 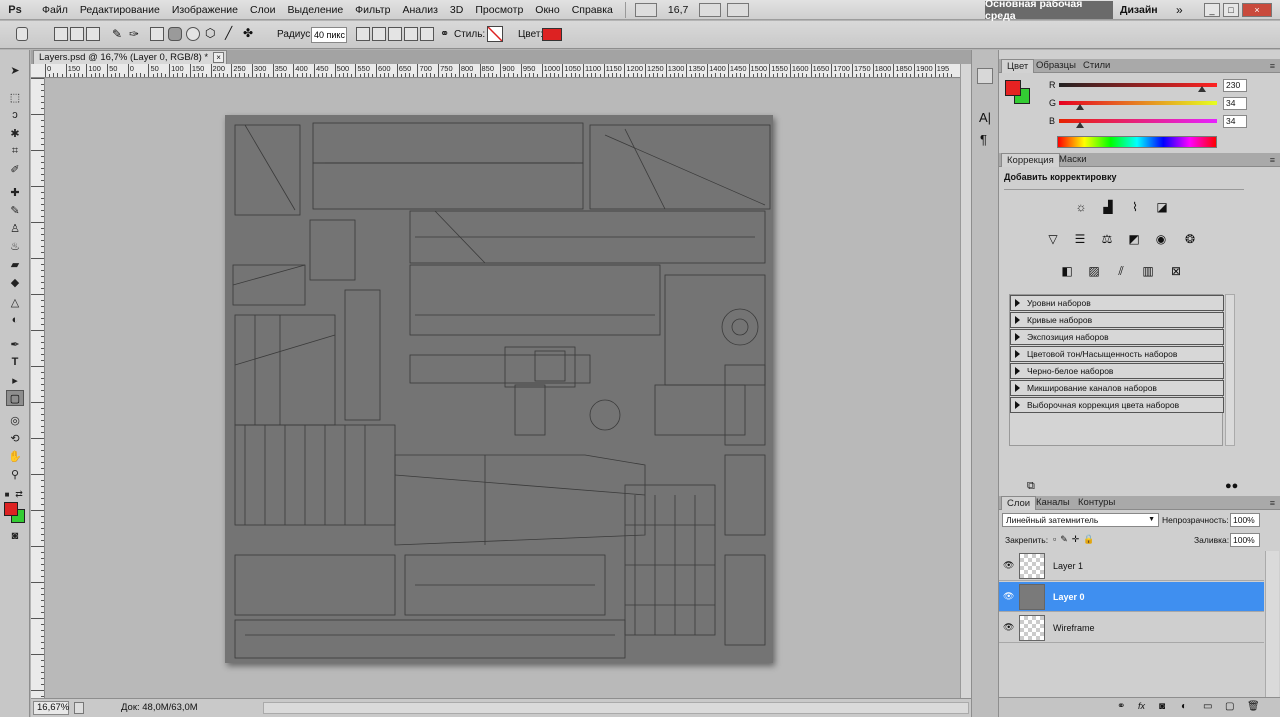 I want to click on tab-channels: Каналы, so click(x=1053, y=503).